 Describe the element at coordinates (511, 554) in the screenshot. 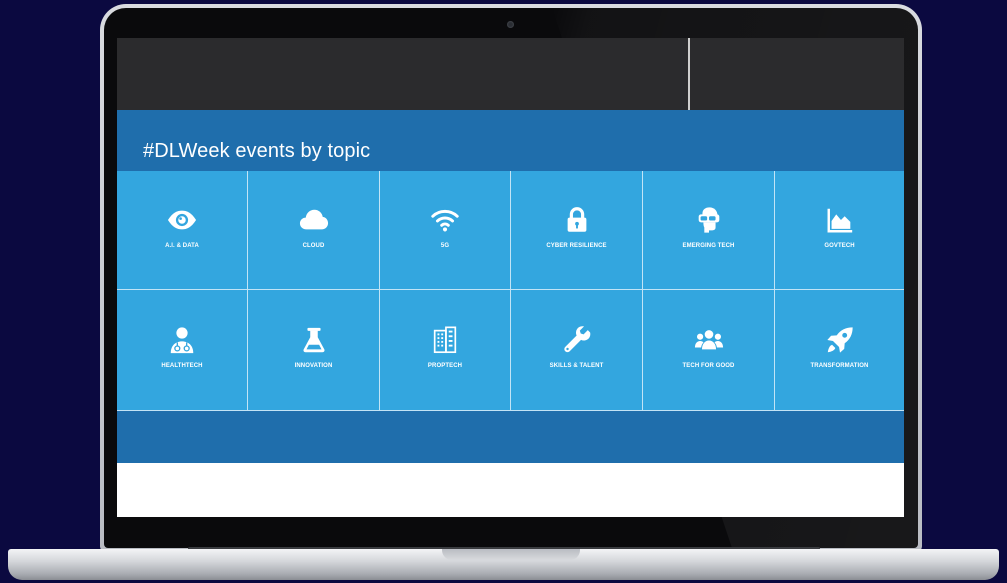

I see `laptop-notch` at that location.